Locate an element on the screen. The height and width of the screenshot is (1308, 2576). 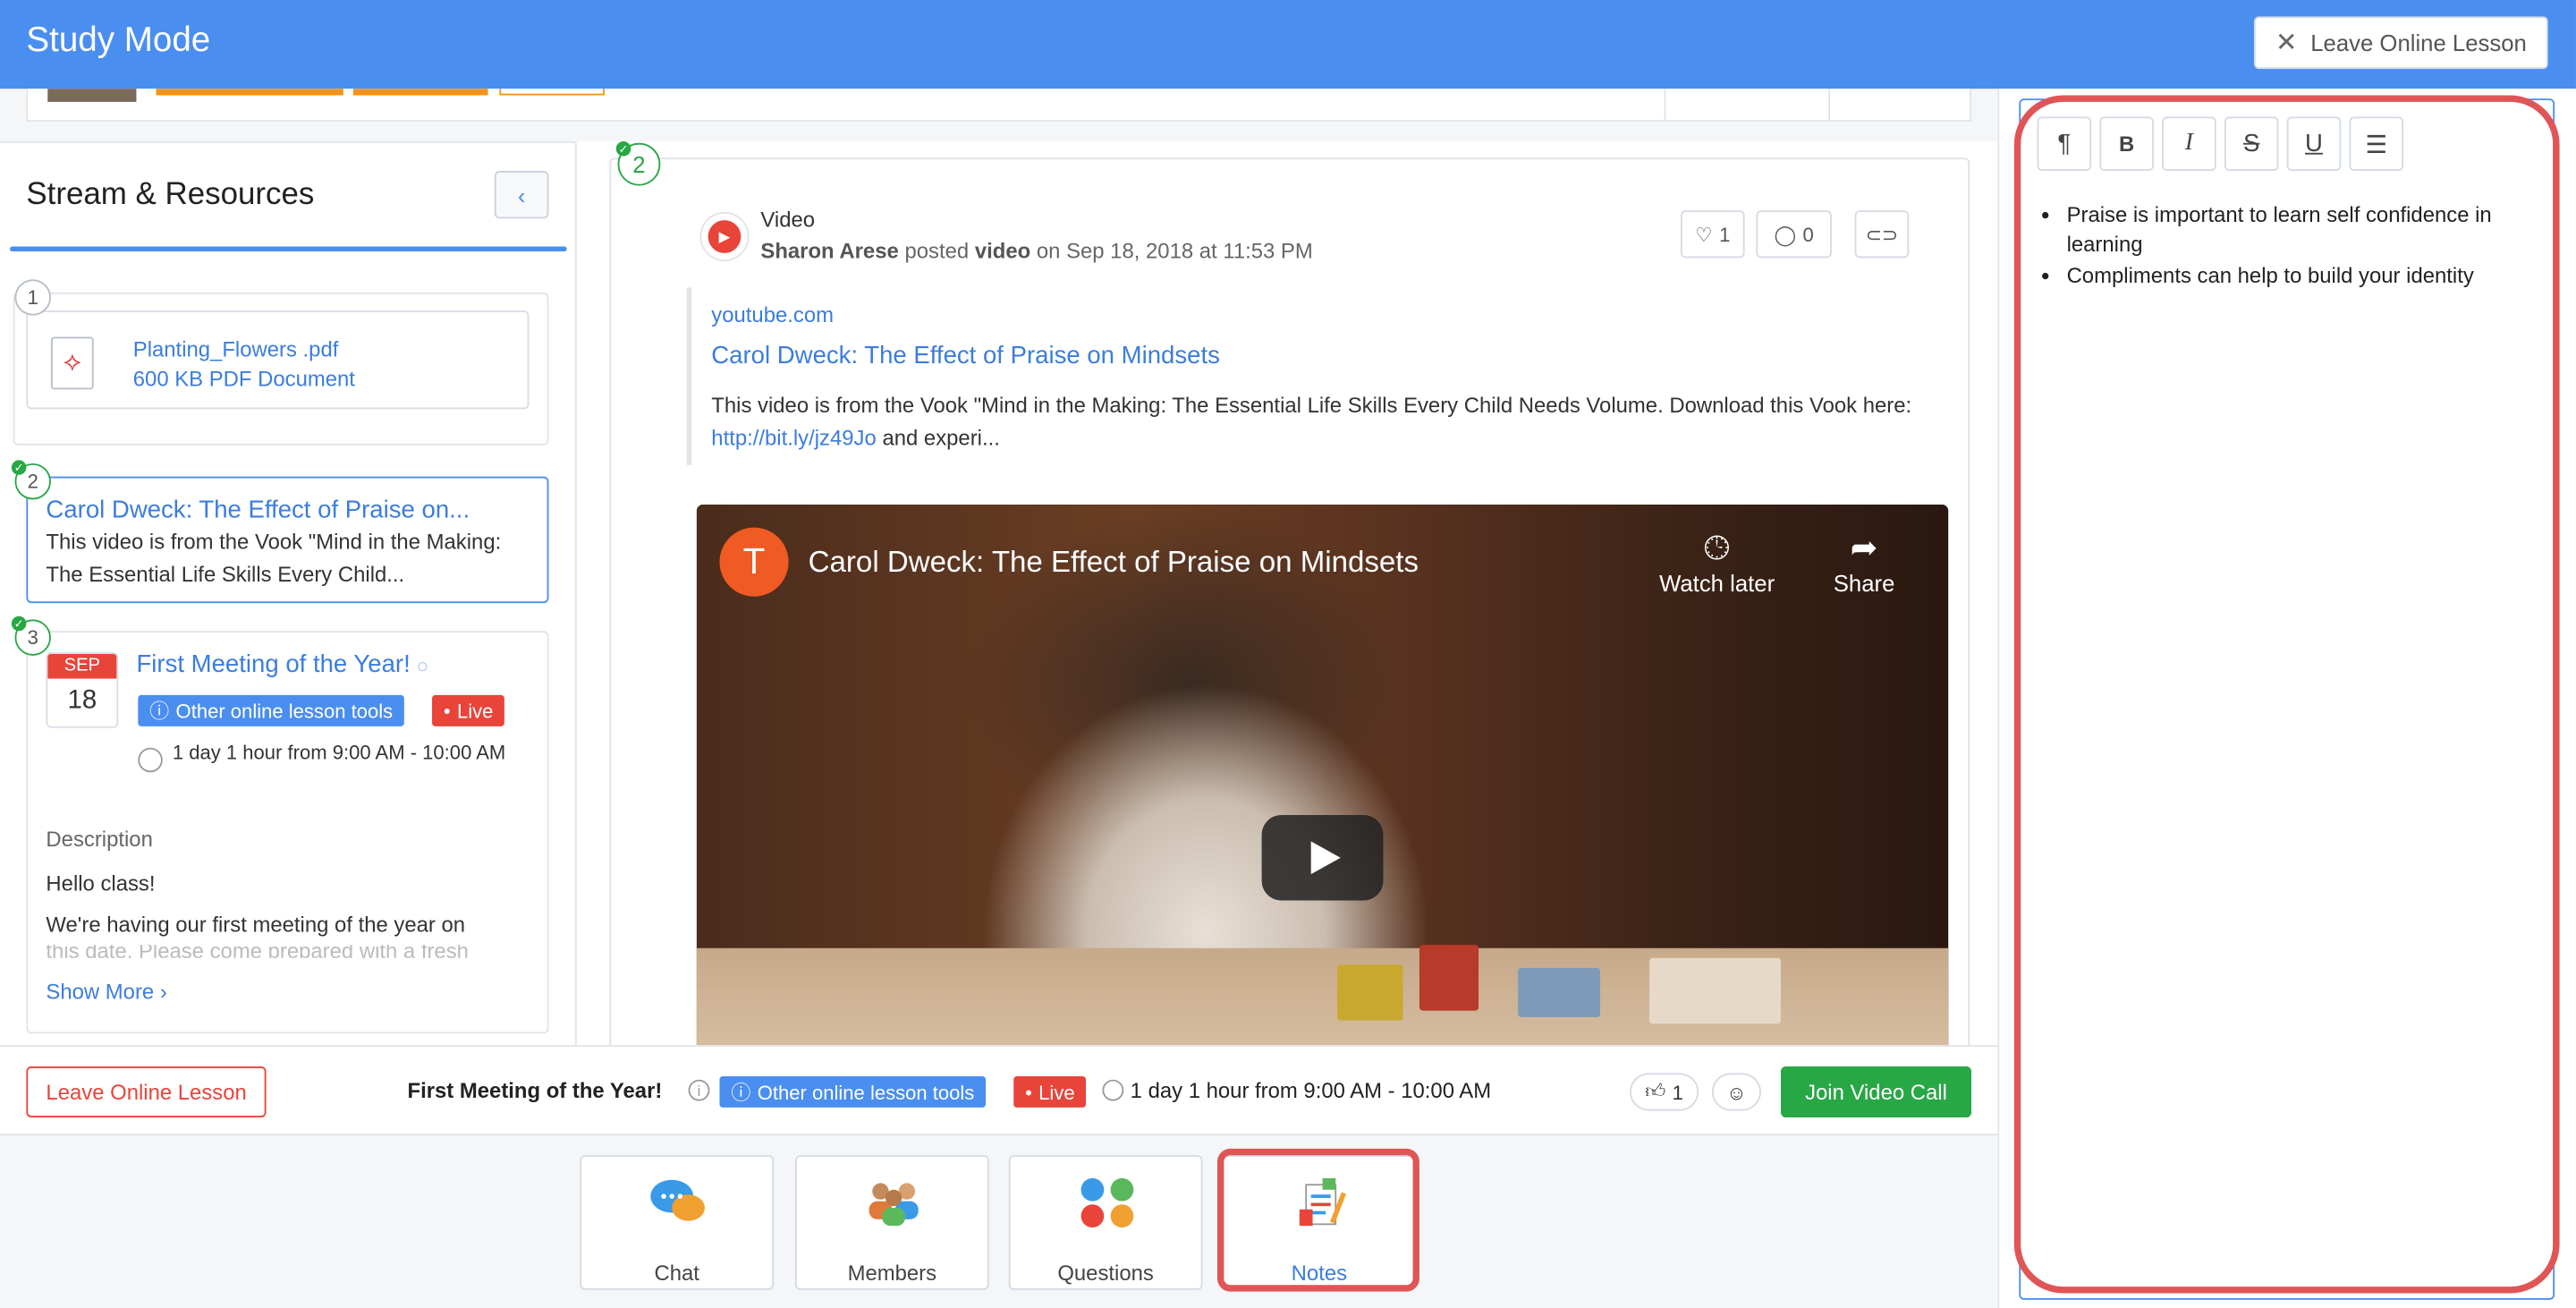
comment-icon: ◯ is located at coordinates (1785, 234).